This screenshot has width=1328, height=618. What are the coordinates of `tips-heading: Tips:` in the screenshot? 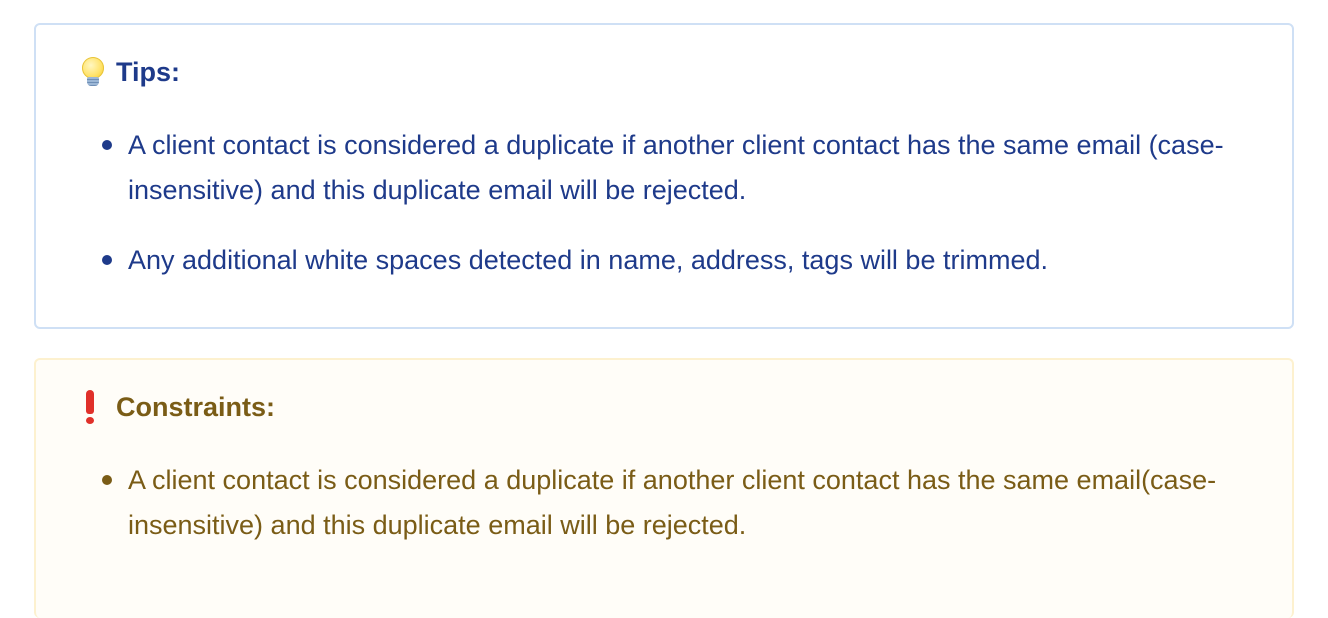 It's located at (128, 72).